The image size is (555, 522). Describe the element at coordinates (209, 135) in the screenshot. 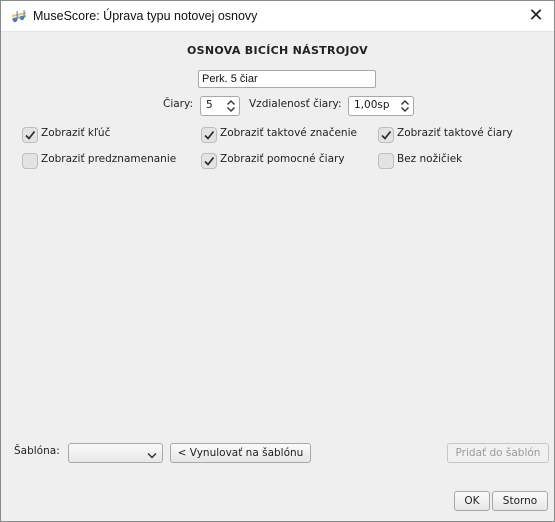

I see `show-time-signature-checkbox` at that location.